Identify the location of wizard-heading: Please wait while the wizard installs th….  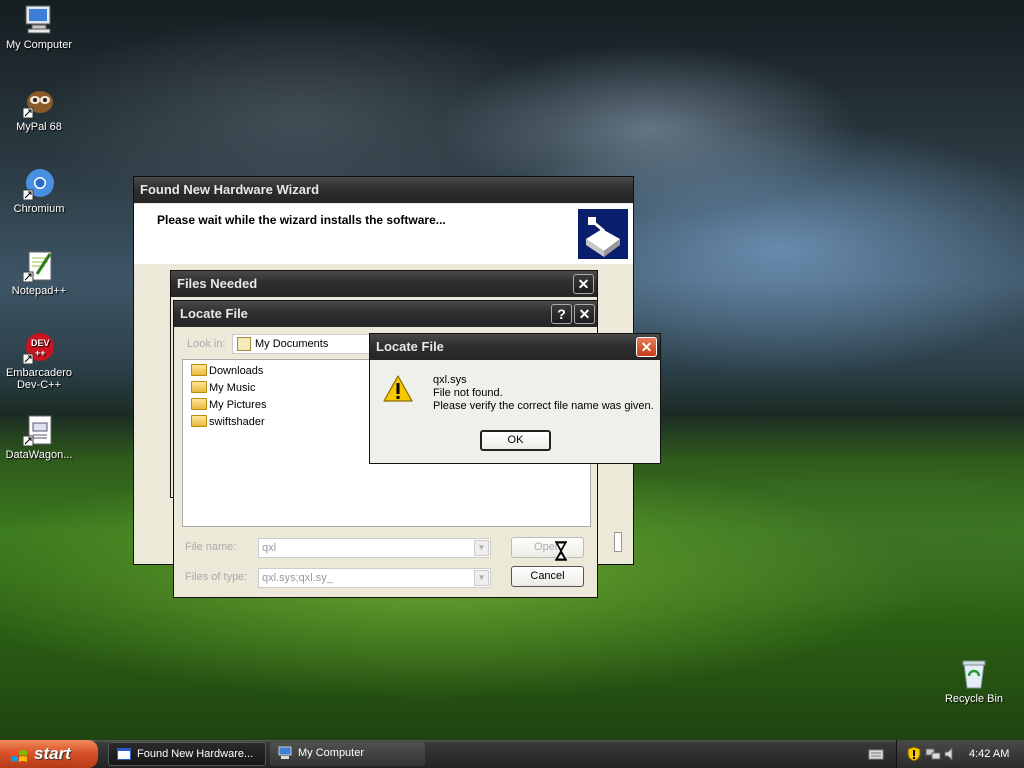
(301, 220).